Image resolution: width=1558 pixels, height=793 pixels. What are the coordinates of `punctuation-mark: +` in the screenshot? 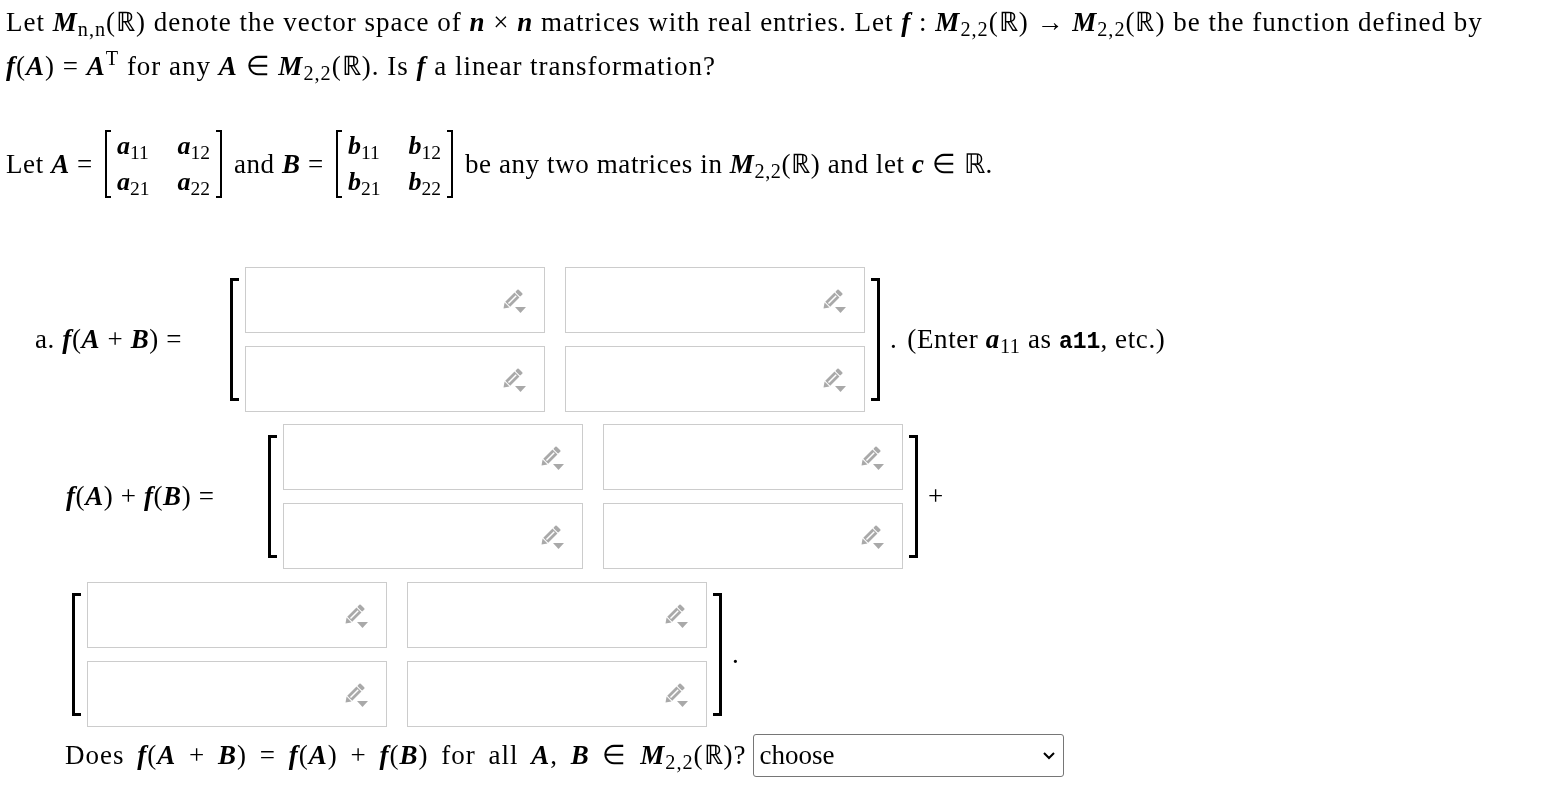 It's located at (936, 497).